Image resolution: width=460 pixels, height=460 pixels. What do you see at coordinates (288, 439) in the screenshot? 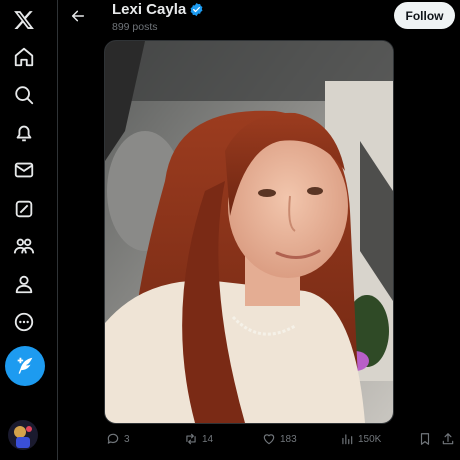
I see `like-count: 183` at bounding box center [288, 439].